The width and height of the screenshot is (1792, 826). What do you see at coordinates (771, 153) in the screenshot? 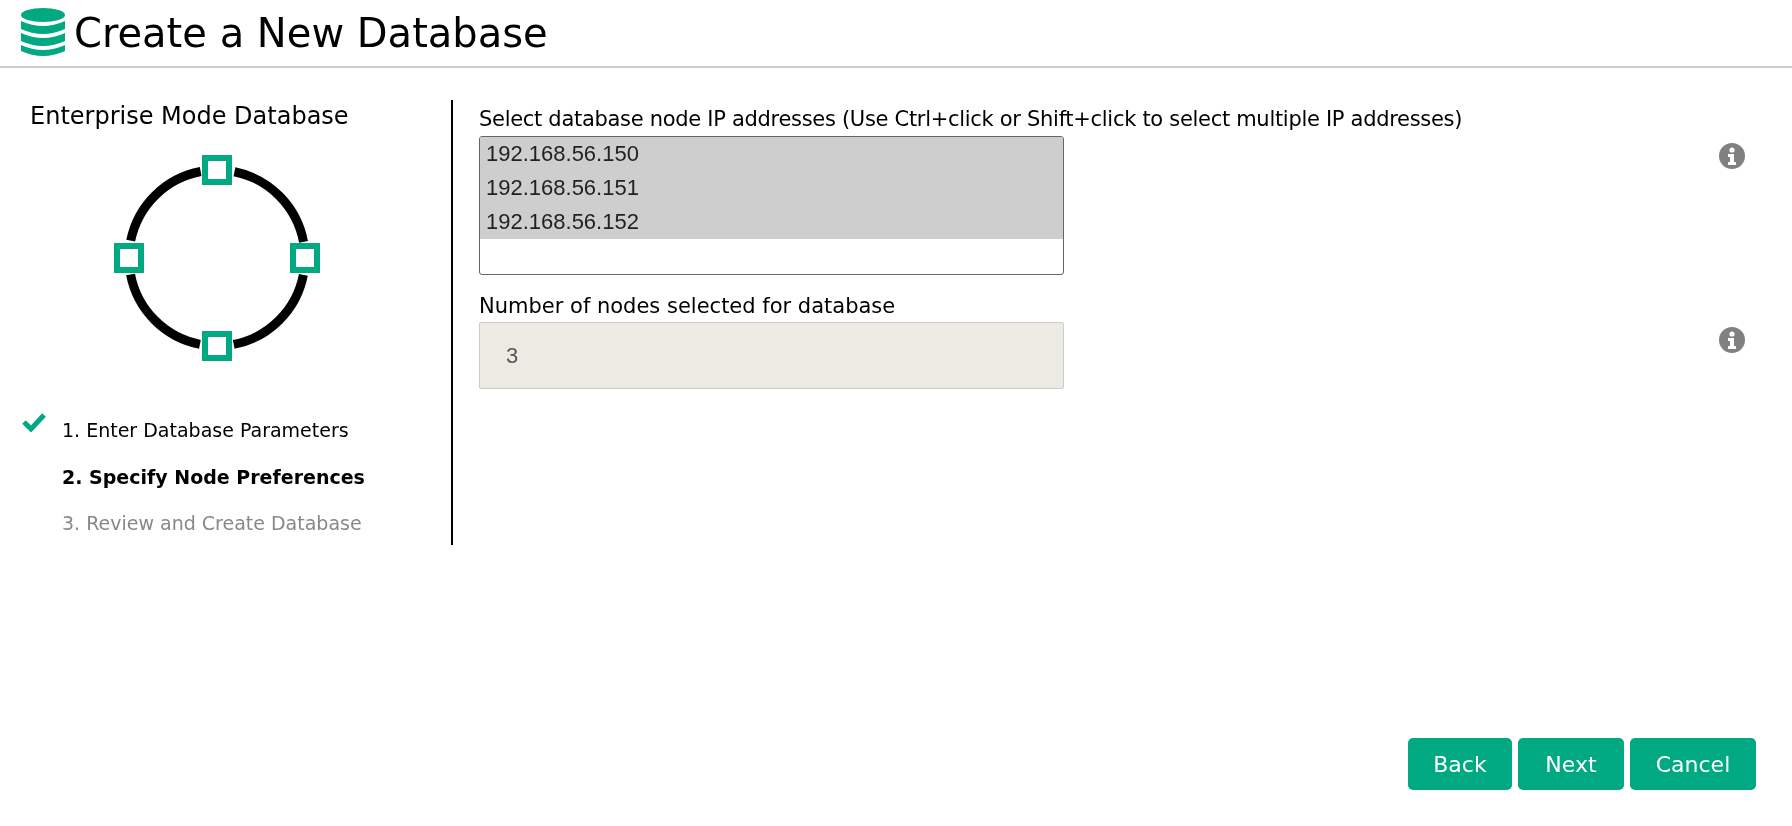
I see `ip-option: 192.168.56.150` at bounding box center [771, 153].